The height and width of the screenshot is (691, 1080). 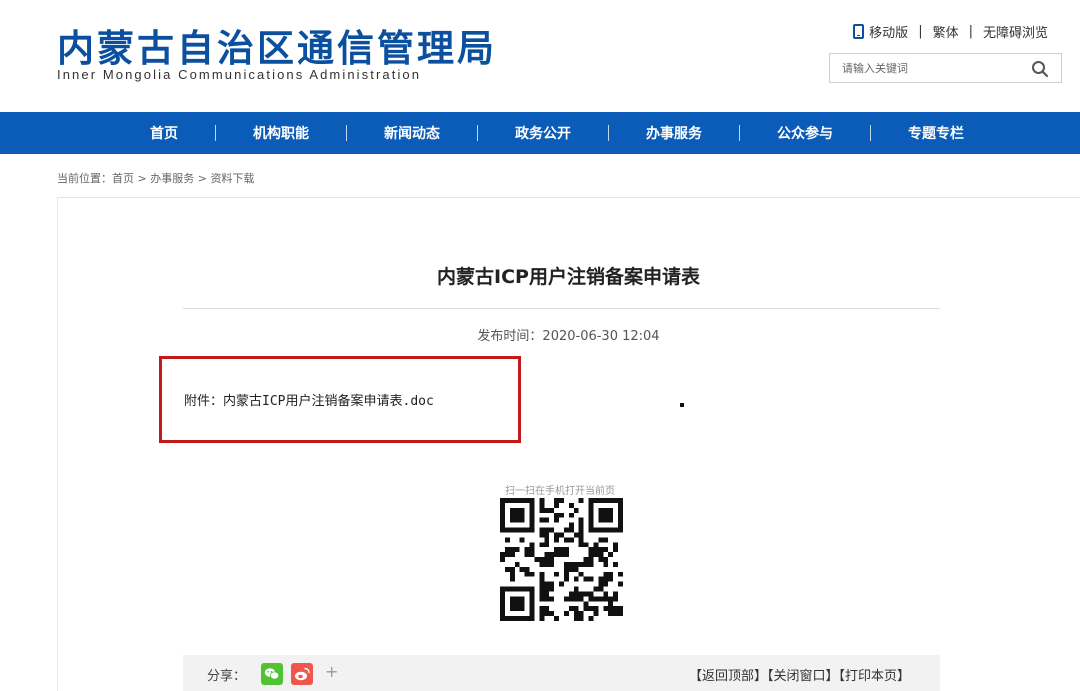 I want to click on top-links: 移动版 | 繁体 | 无障碍浏览, so click(x=950, y=31).